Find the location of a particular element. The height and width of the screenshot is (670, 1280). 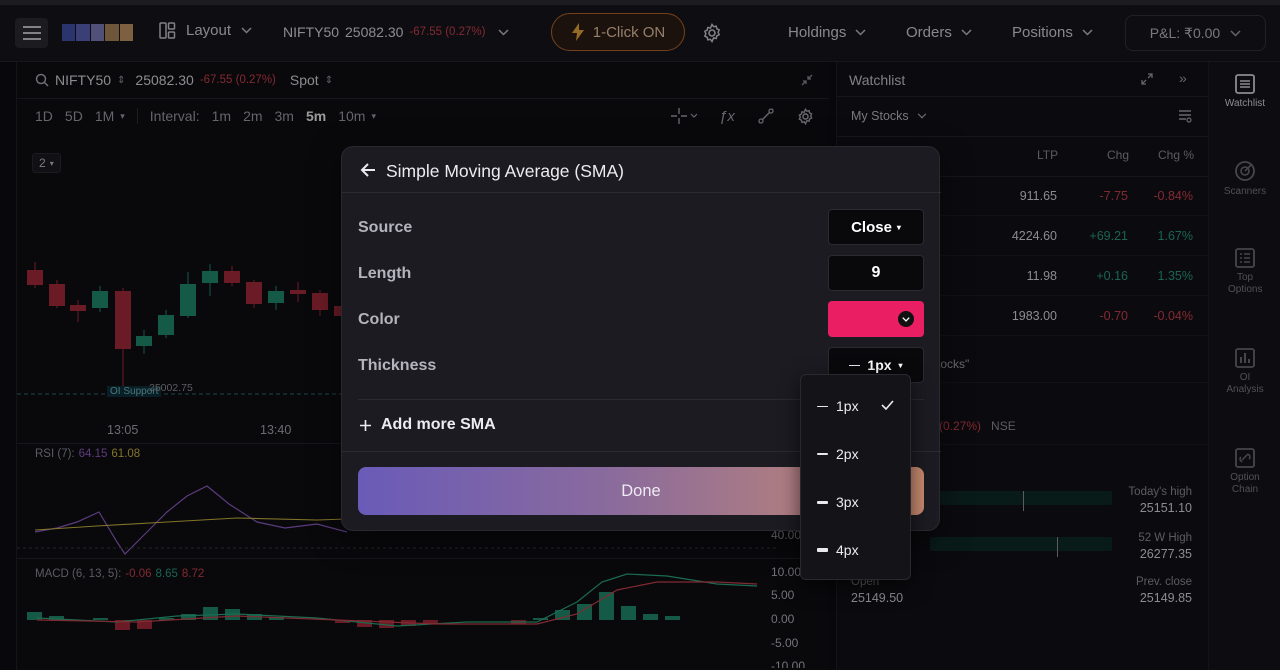

source-select: Close ▾ is located at coordinates (876, 227).